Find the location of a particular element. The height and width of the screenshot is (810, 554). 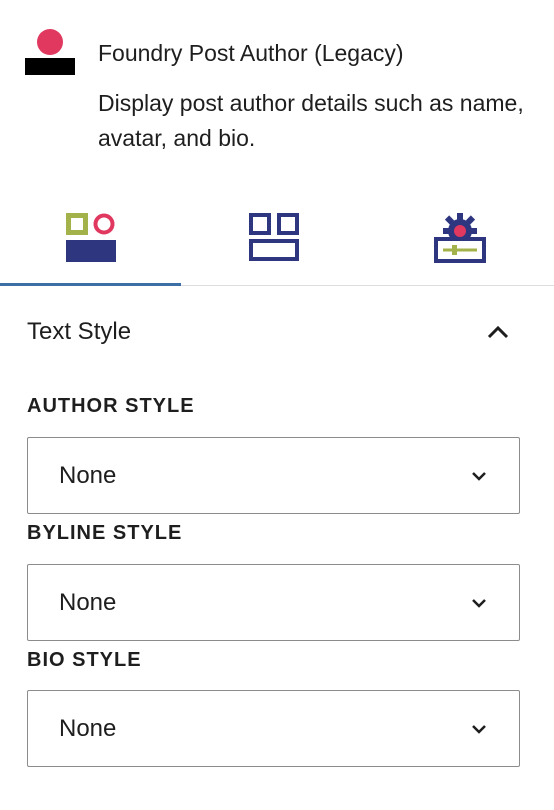

inspector-tabs is located at coordinates (277, 238).